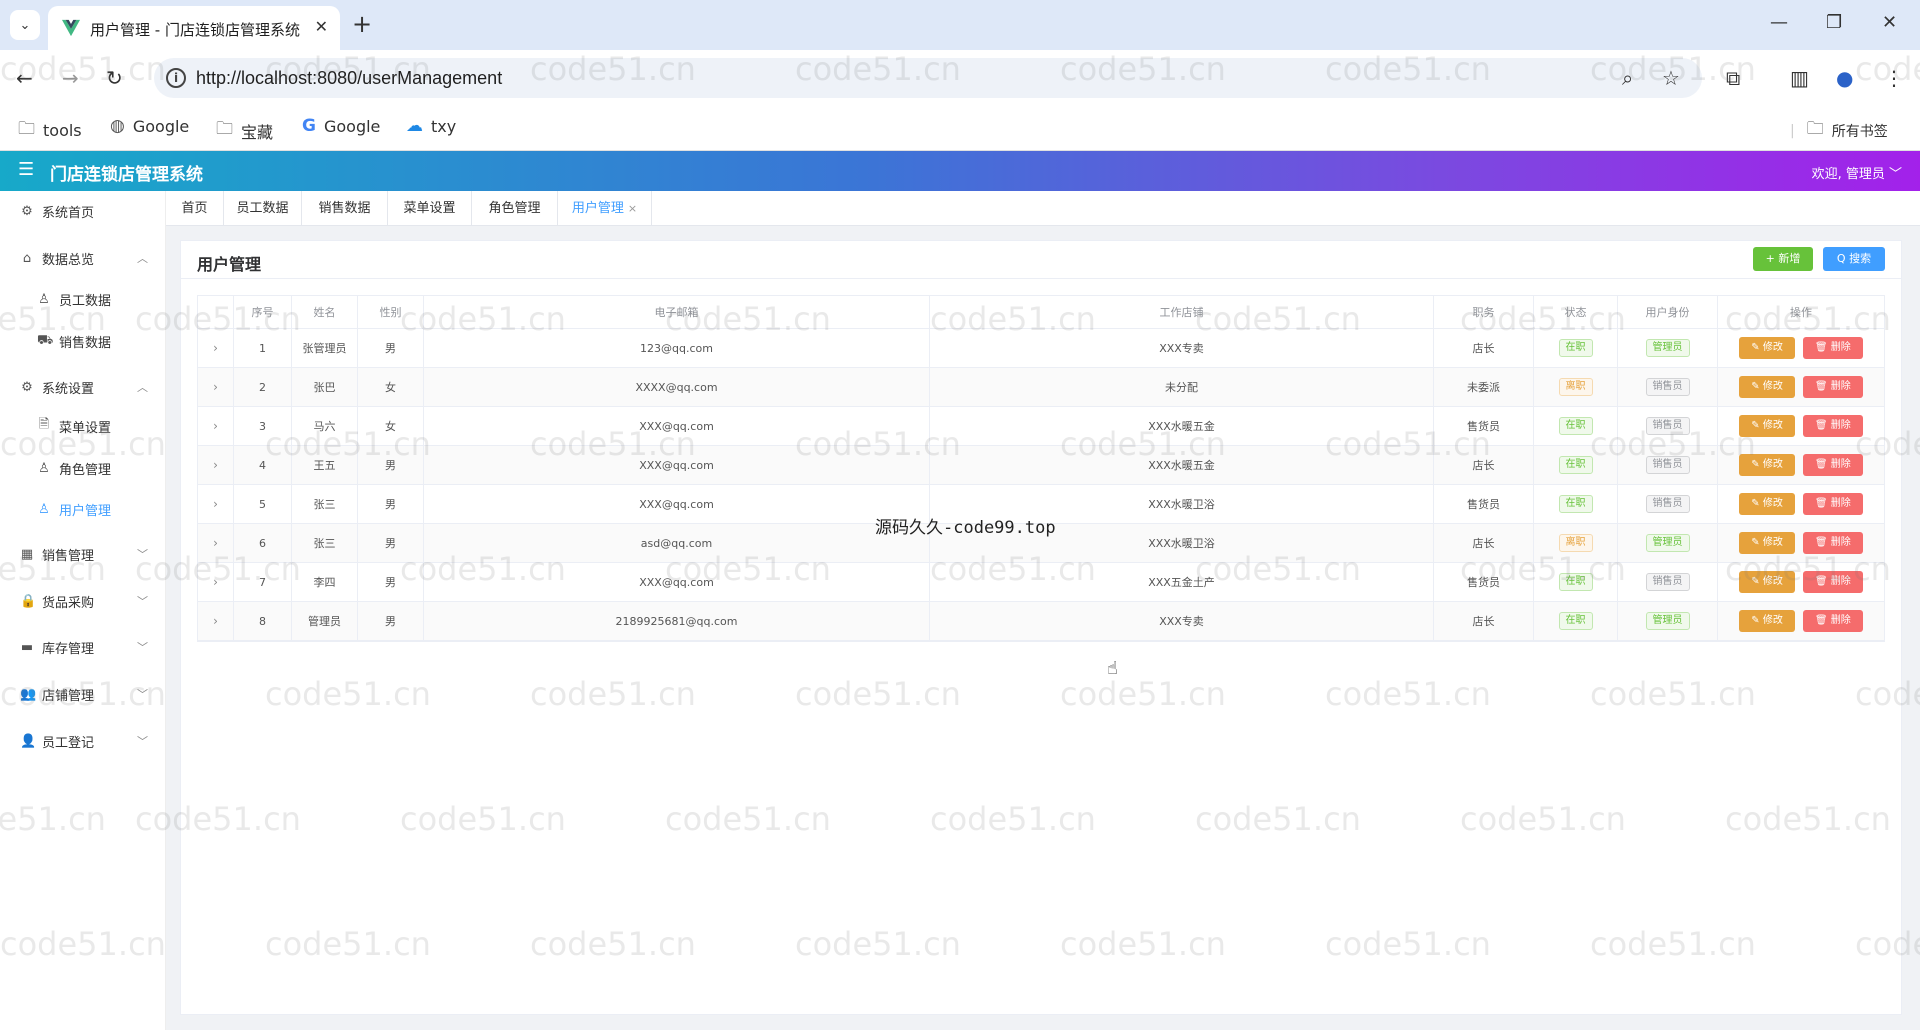 Image resolution: width=1920 pixels, height=1030 pixels. What do you see at coordinates (349, 78) in the screenshot?
I see `url-text: http://localhost:8080/userManagement` at bounding box center [349, 78].